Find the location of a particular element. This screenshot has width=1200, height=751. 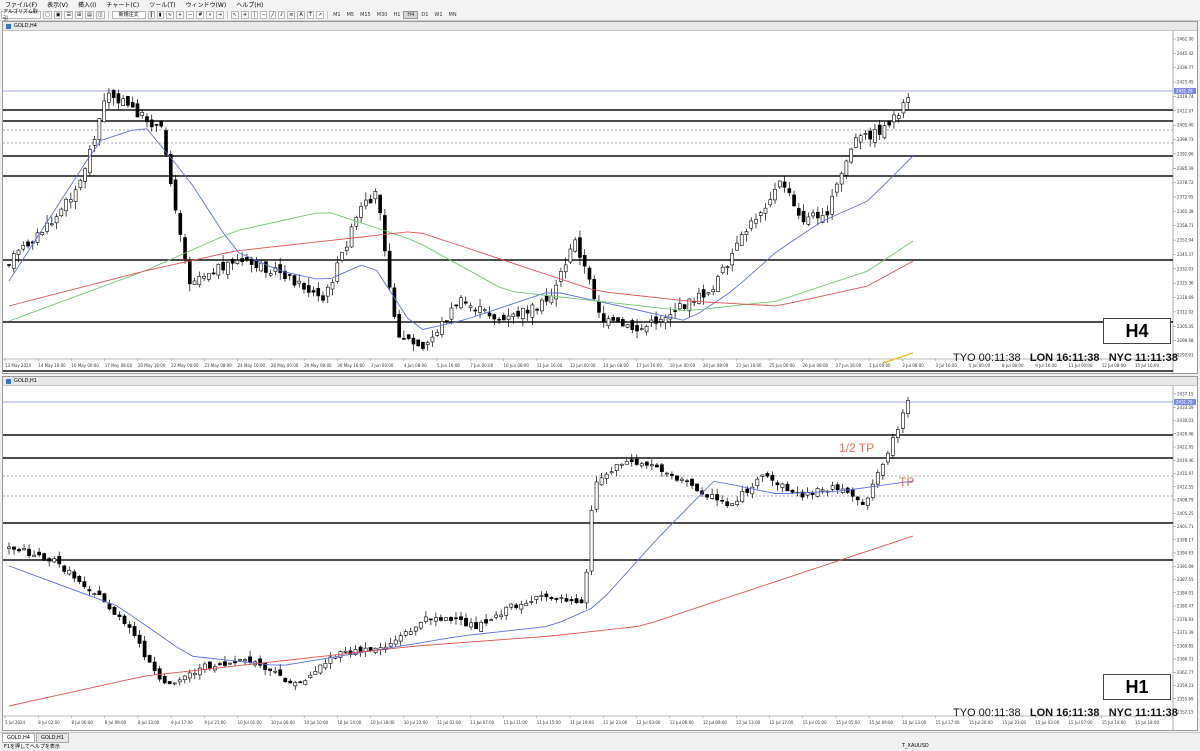

clock-lon: LON 16:11:38 is located at coordinates (1064, 358).